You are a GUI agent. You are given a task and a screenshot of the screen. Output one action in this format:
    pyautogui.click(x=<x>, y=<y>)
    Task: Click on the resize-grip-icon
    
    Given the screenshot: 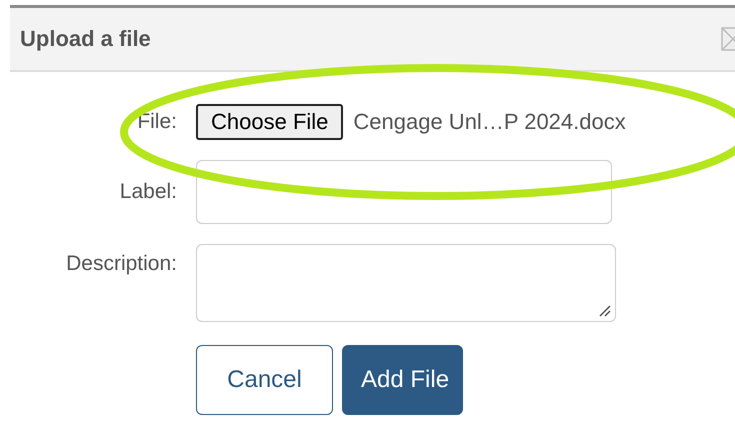 What is the action you would take?
    pyautogui.click(x=605, y=311)
    